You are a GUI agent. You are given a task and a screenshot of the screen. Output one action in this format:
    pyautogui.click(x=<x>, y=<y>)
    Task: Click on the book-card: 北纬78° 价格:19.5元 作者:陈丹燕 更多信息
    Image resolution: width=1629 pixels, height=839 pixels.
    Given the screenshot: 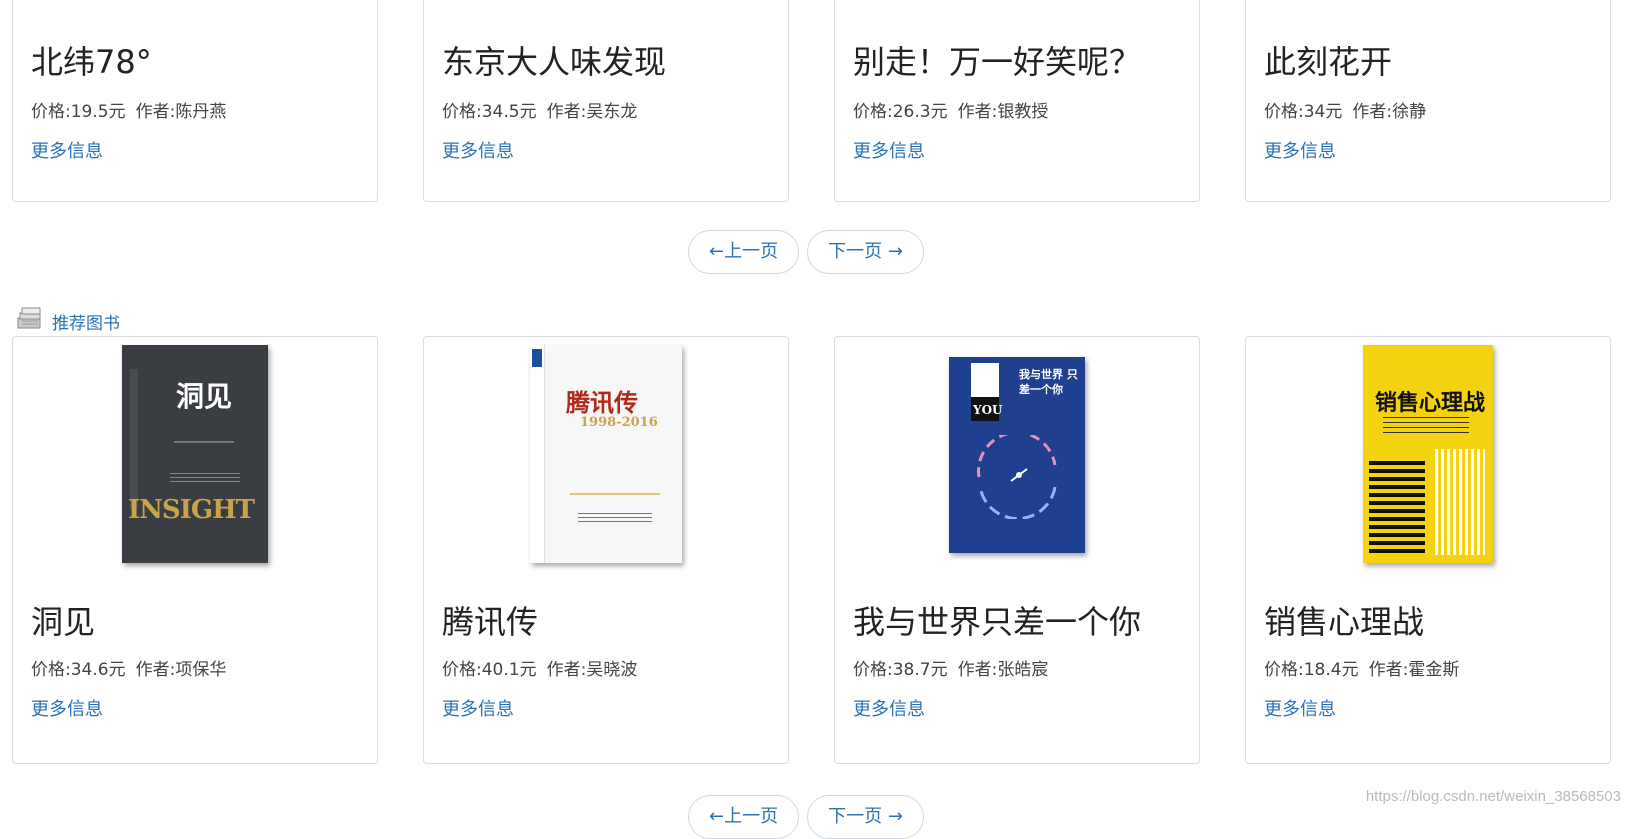 What is the action you would take?
    pyautogui.click(x=195, y=101)
    